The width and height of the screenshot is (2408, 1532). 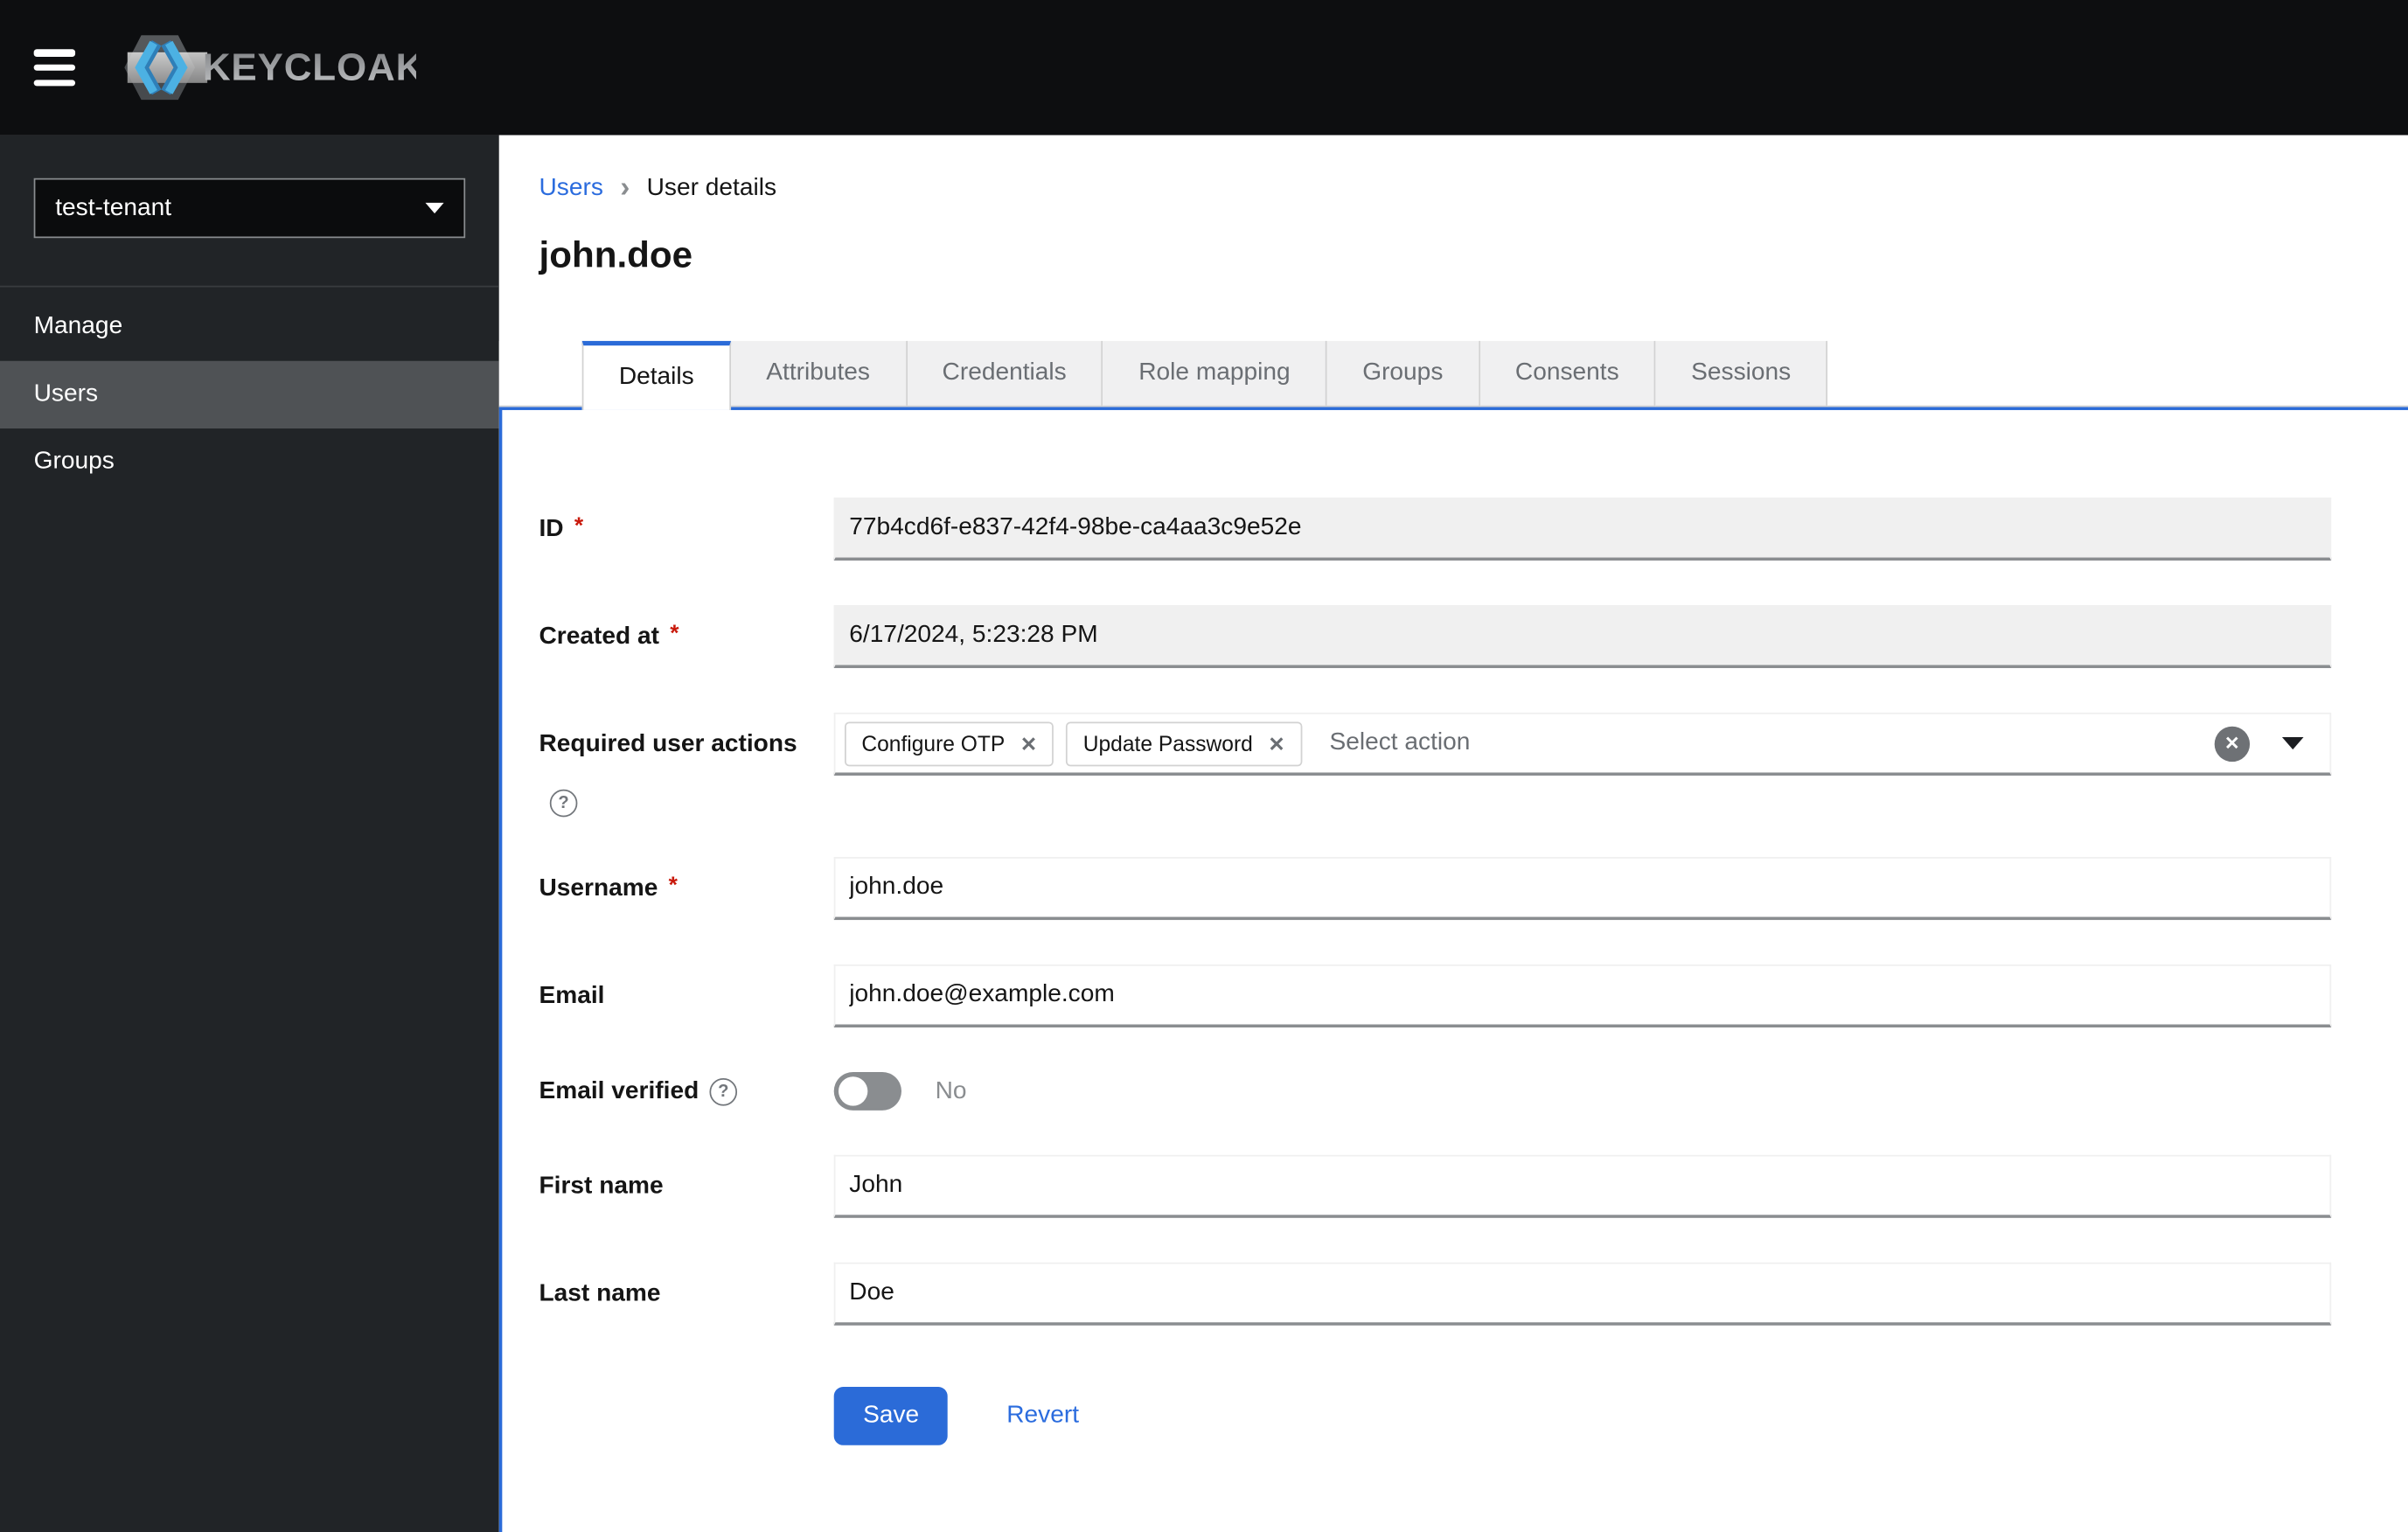 What do you see at coordinates (2117, 373) in the screenshot?
I see `tabs-right-filler` at bounding box center [2117, 373].